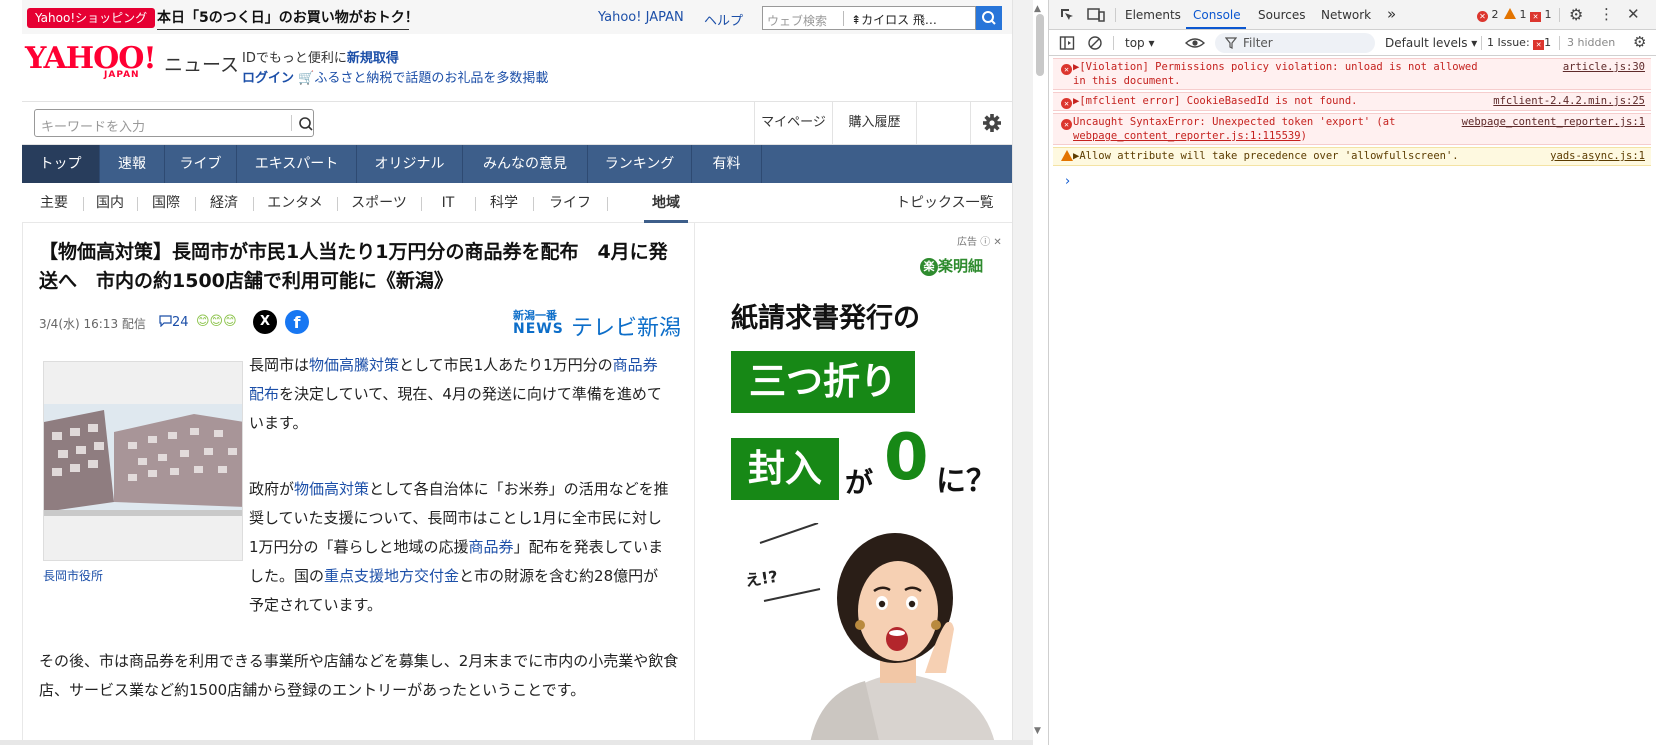  I want to click on live-expression-eye-icon, so click(1195, 43).